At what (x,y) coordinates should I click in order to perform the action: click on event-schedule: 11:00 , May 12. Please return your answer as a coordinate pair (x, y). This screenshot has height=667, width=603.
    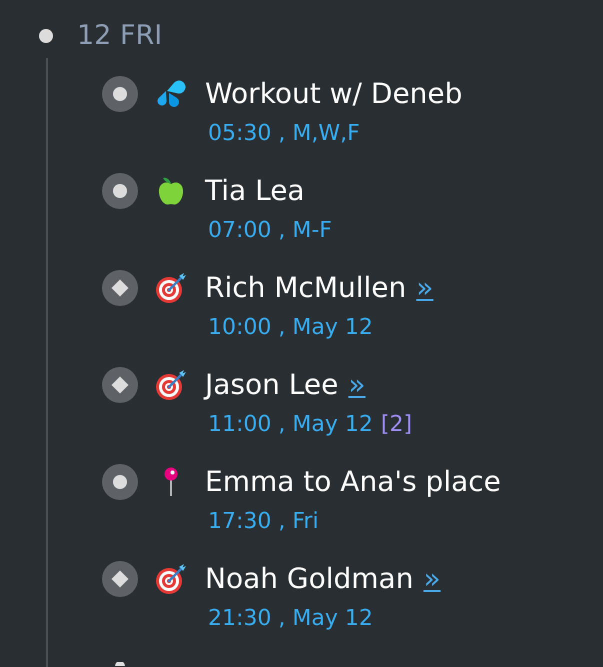
    Looking at the image, I should click on (290, 425).